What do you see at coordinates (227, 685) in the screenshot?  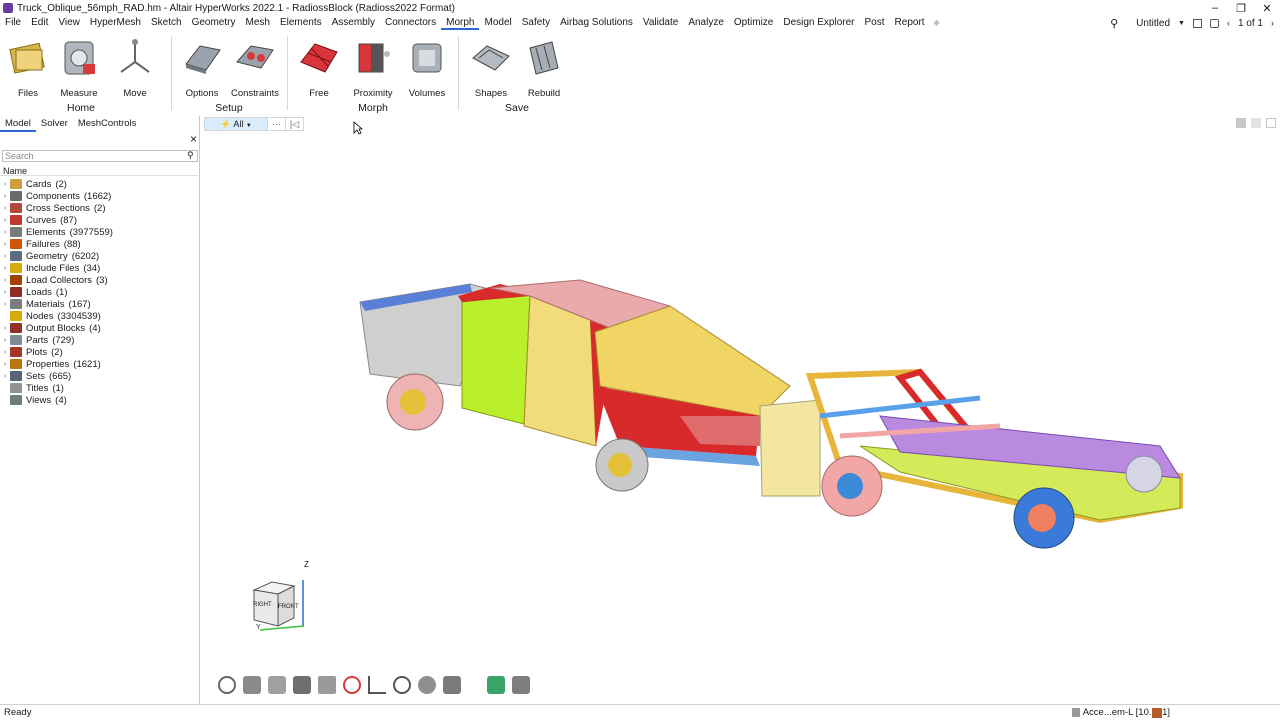 I see `rotate-view-icon` at bounding box center [227, 685].